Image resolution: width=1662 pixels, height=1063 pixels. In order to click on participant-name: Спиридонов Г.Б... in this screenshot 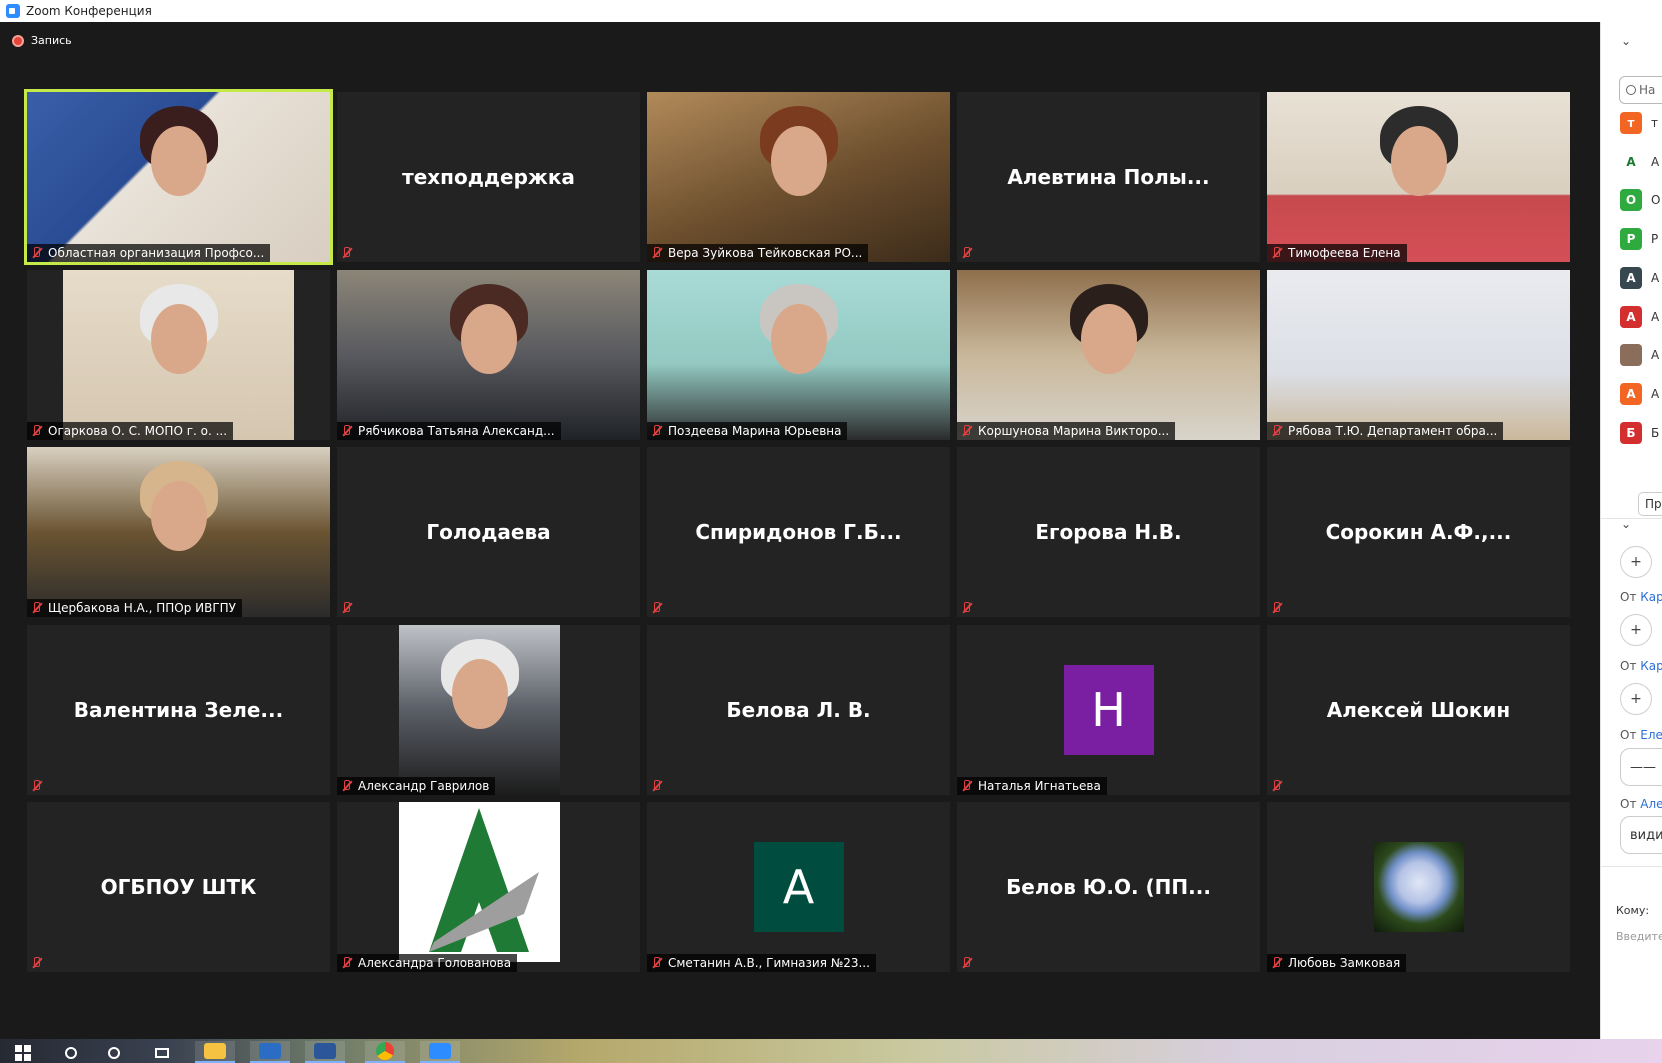, I will do `click(798, 532)`.